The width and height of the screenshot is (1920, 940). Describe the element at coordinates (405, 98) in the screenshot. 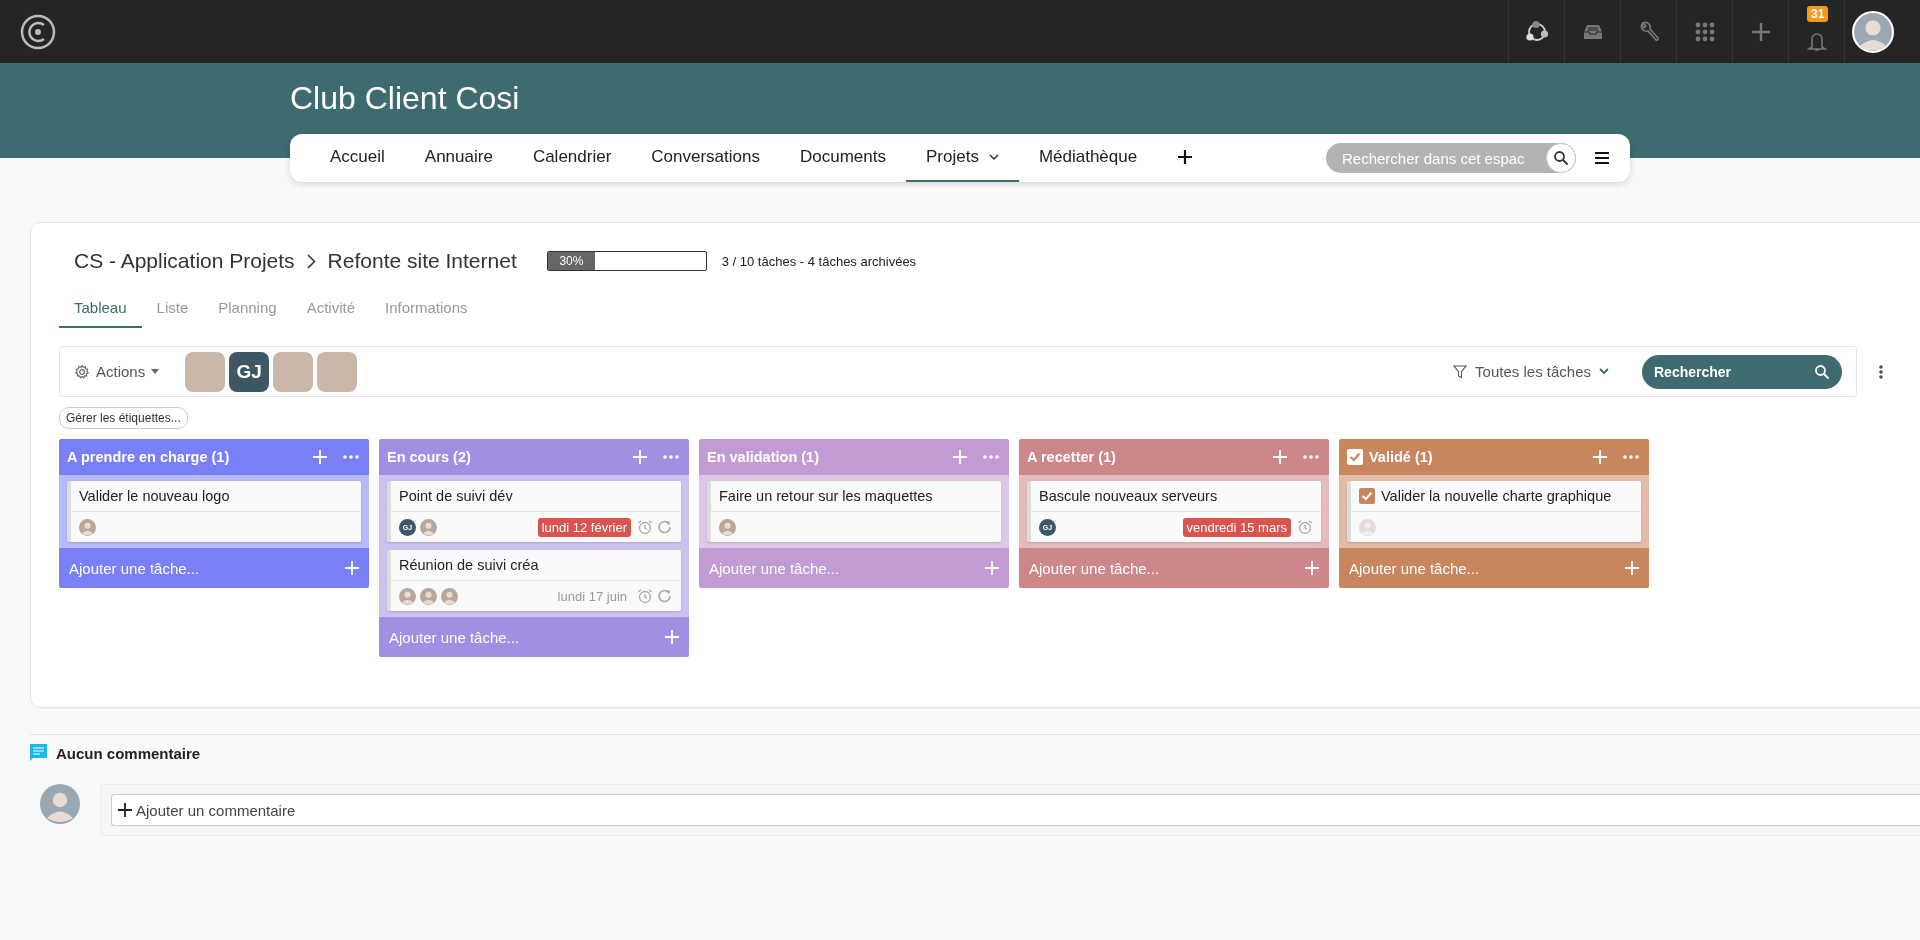

I see `space-title: Club Client Cosi` at that location.